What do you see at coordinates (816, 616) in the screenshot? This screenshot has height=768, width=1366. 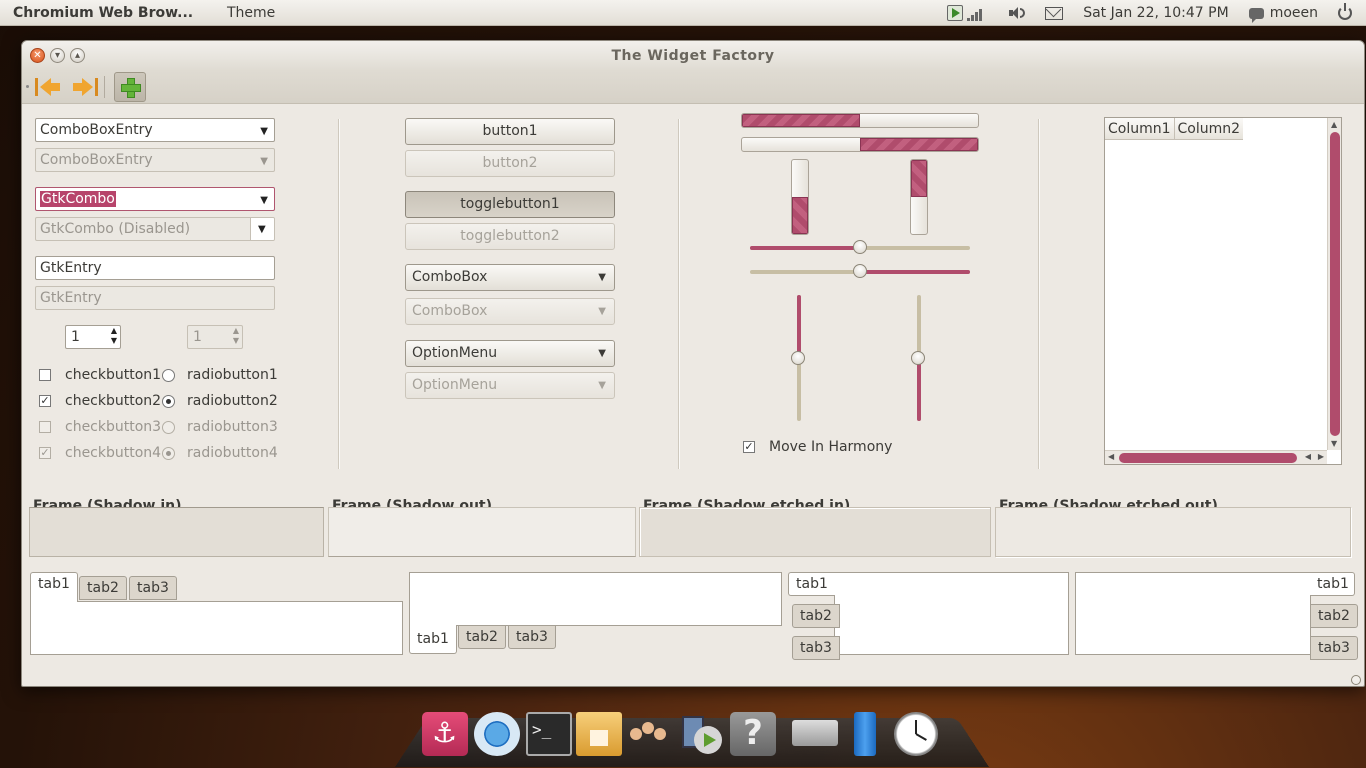 I see `notebook-left-tab2: tab2` at bounding box center [816, 616].